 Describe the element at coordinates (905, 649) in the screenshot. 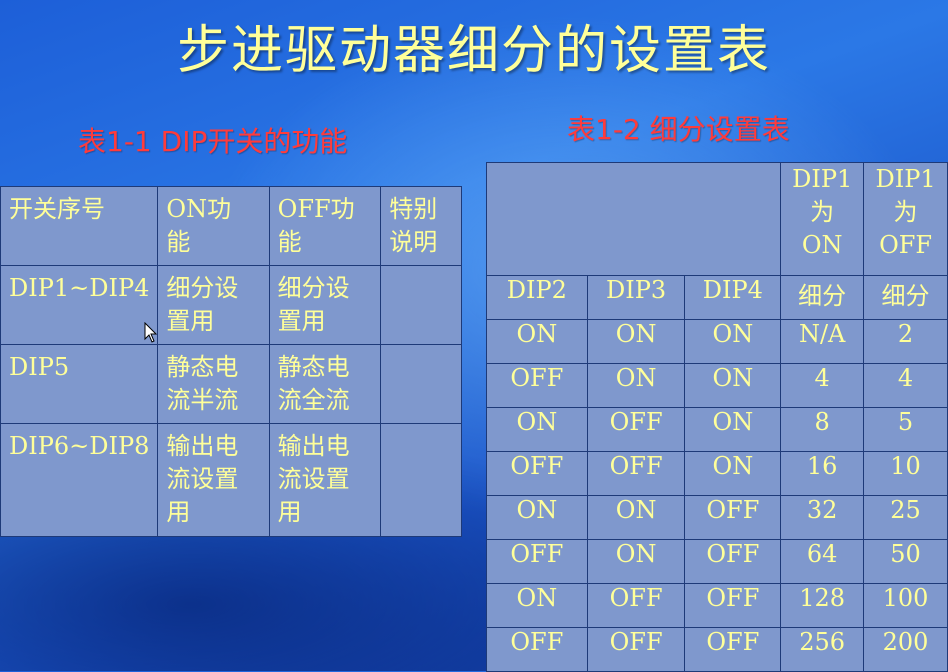

I see `table-cell: 200` at that location.